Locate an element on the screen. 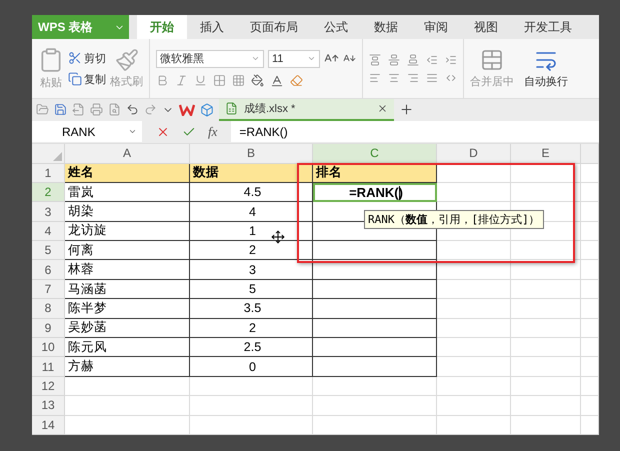  row-header: 5 is located at coordinates (48, 250).